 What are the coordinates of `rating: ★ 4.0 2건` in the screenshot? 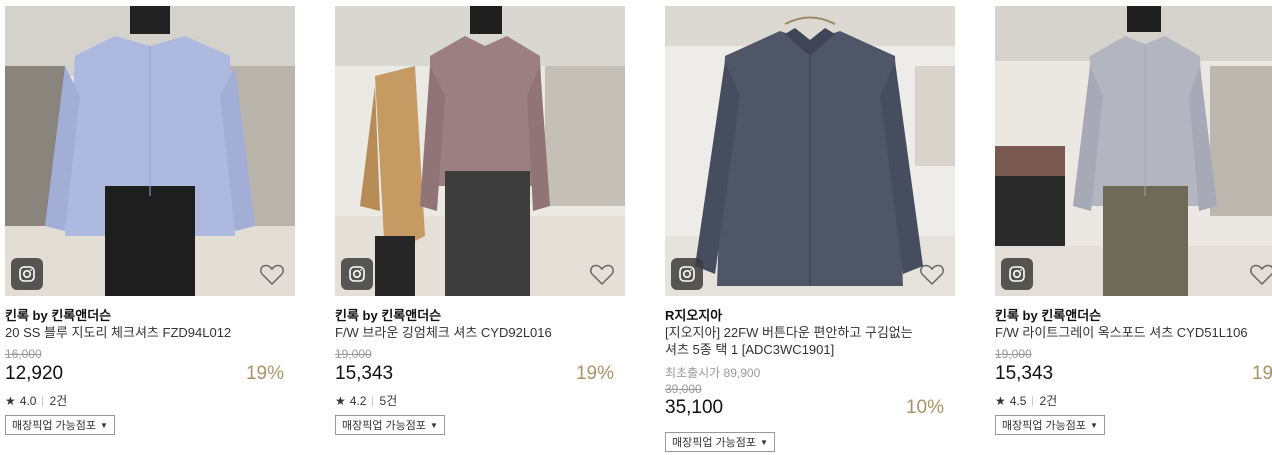 It's located at (36, 400).